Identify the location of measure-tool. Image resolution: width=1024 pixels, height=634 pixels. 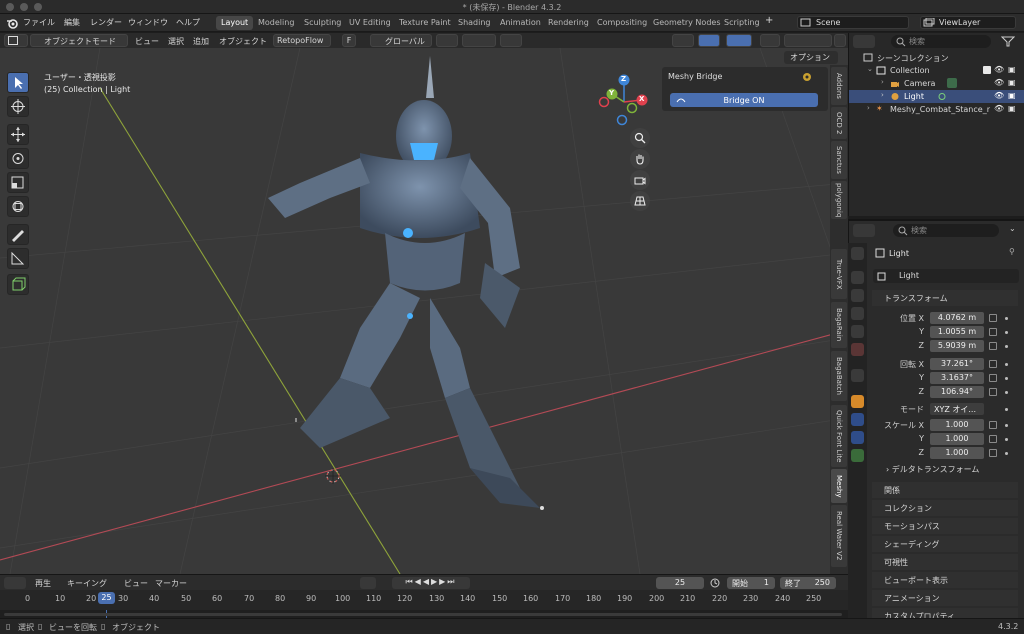
(18, 258).